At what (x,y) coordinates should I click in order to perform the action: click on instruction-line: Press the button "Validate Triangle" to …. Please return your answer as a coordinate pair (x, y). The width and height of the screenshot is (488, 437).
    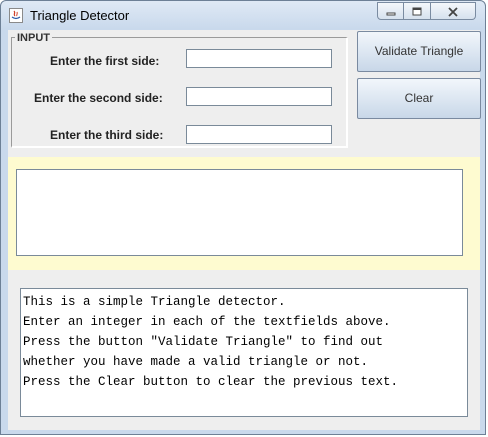
    Looking at the image, I should click on (203, 342).